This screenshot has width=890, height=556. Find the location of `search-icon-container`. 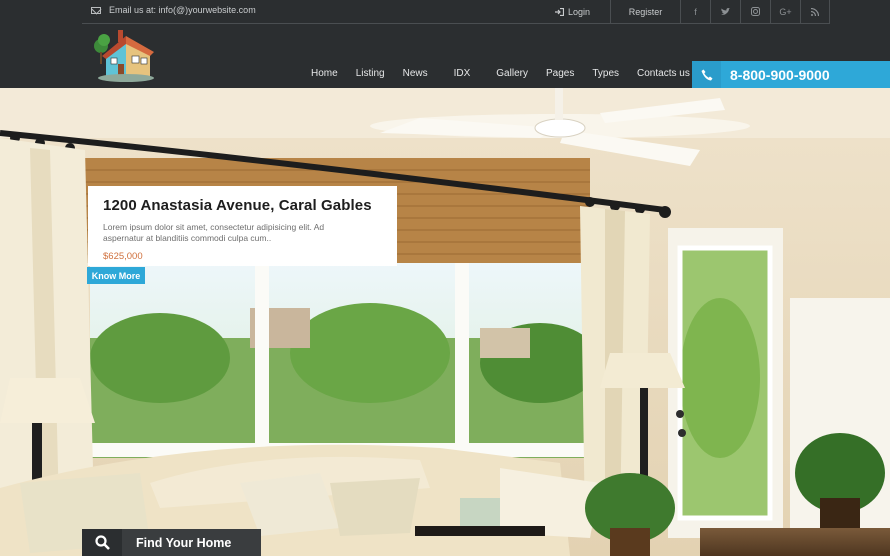

search-icon-container is located at coordinates (102, 542).